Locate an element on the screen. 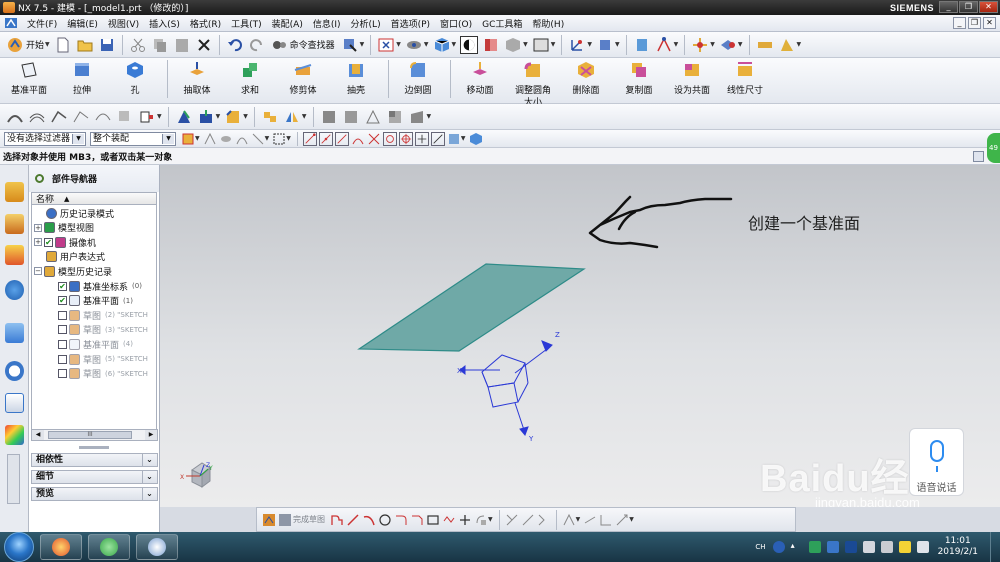  arc-icon is located at coordinates (369, 520).